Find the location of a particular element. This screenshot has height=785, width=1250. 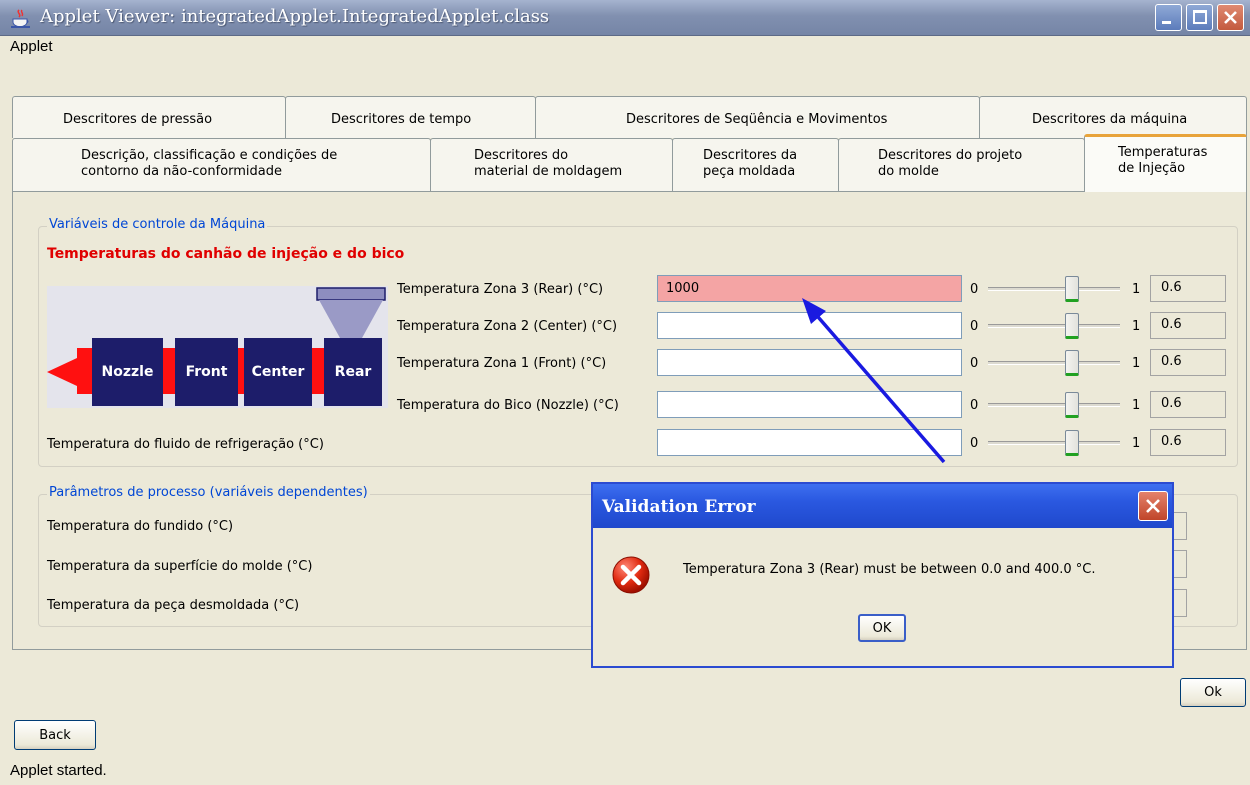

zone1-input is located at coordinates (809, 362).